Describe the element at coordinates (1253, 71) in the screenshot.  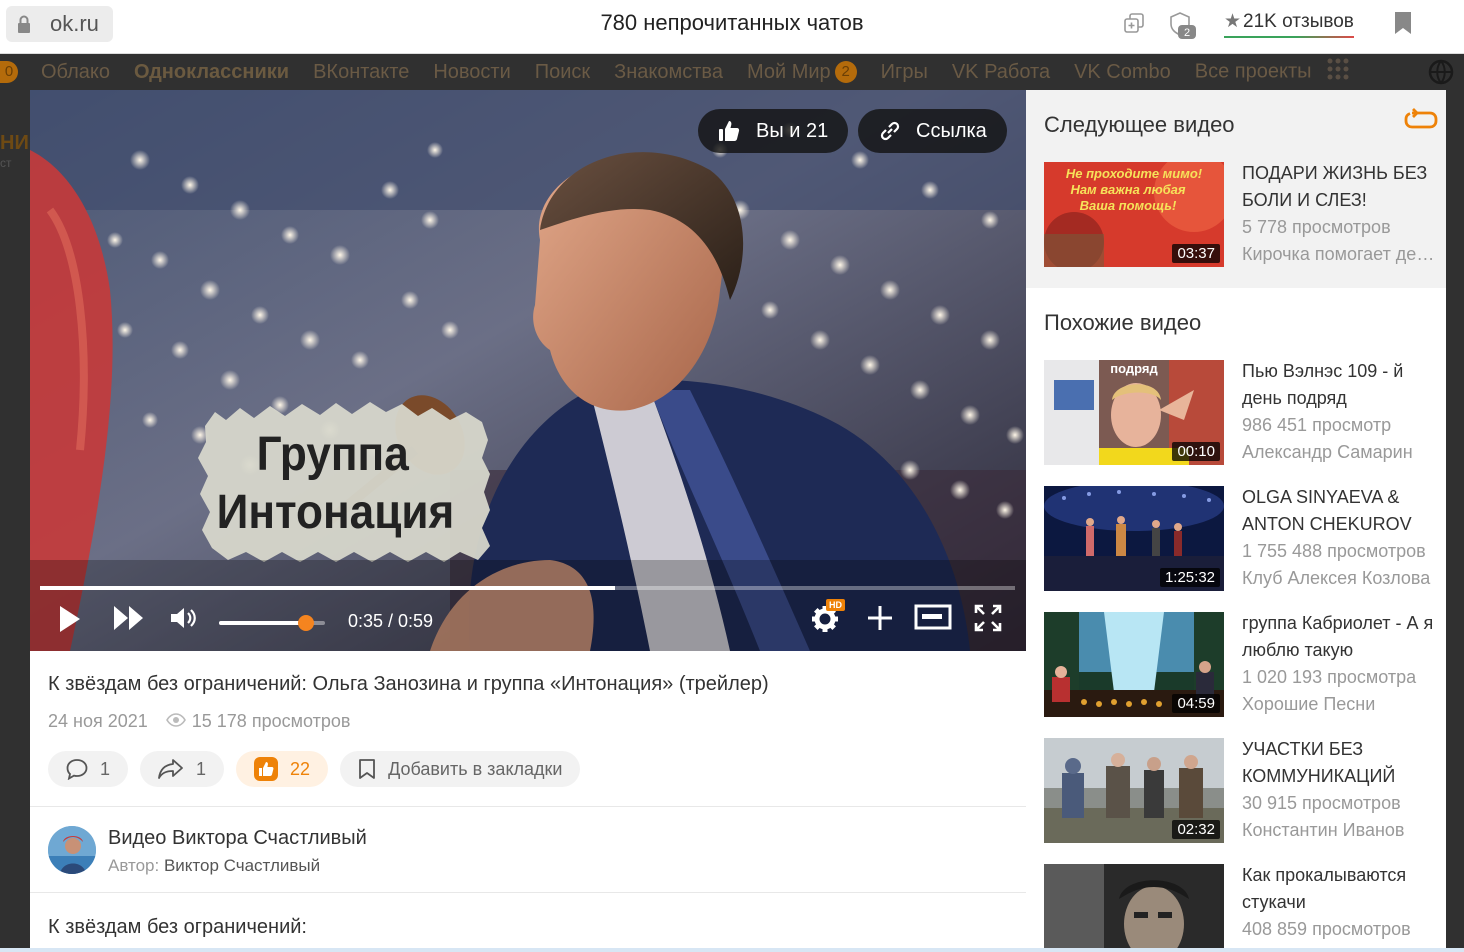
I see `nav-item-all-projects-label: Все проекты` at that location.